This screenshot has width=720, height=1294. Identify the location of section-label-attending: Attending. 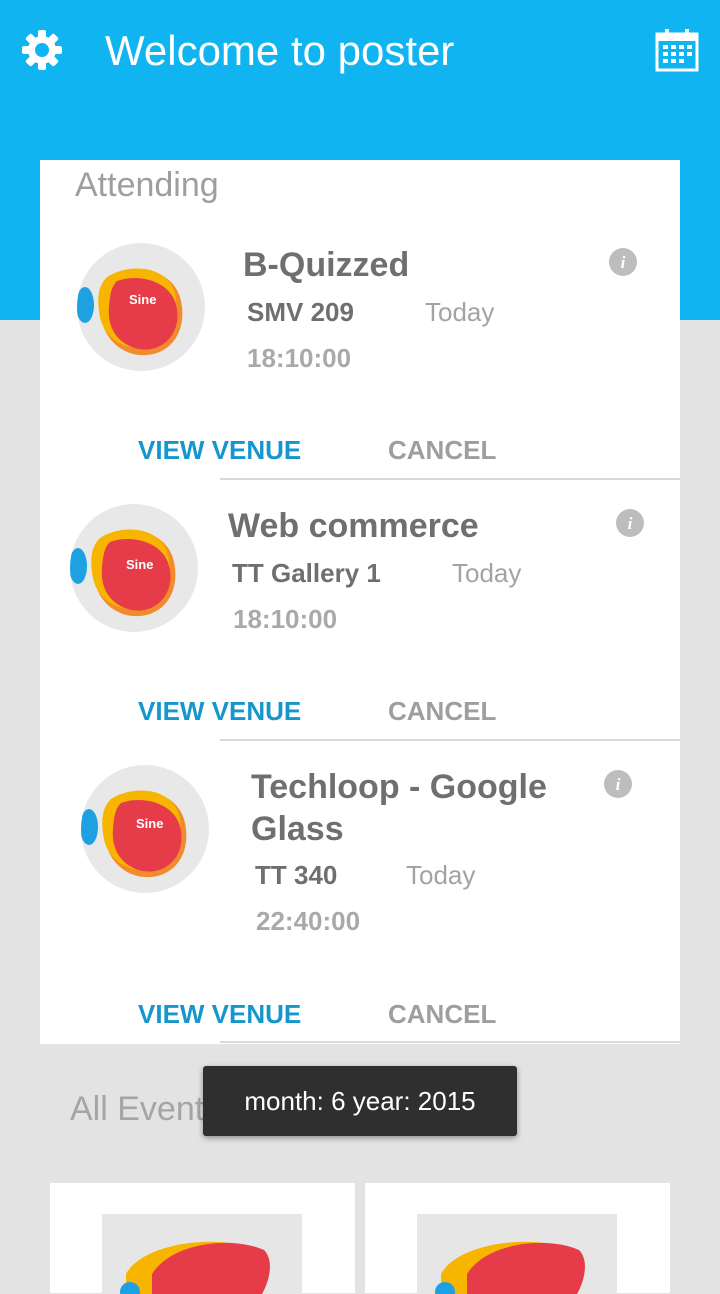
(147, 185).